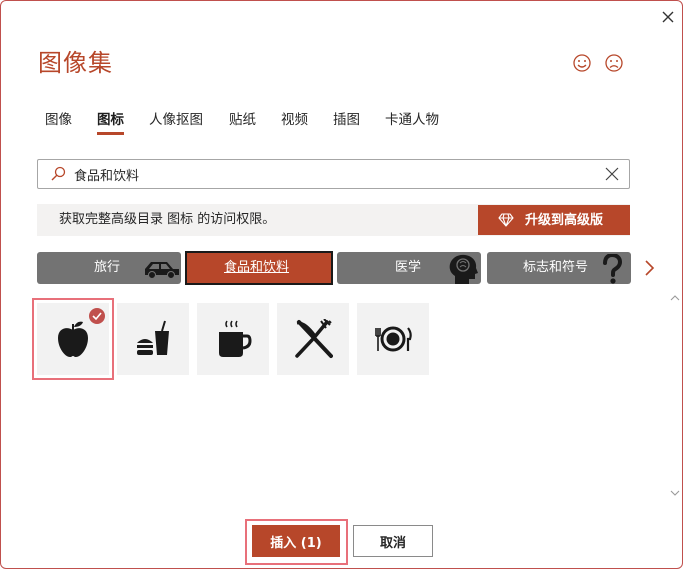 This screenshot has width=683, height=569. I want to click on frown-icon, so click(614, 63).